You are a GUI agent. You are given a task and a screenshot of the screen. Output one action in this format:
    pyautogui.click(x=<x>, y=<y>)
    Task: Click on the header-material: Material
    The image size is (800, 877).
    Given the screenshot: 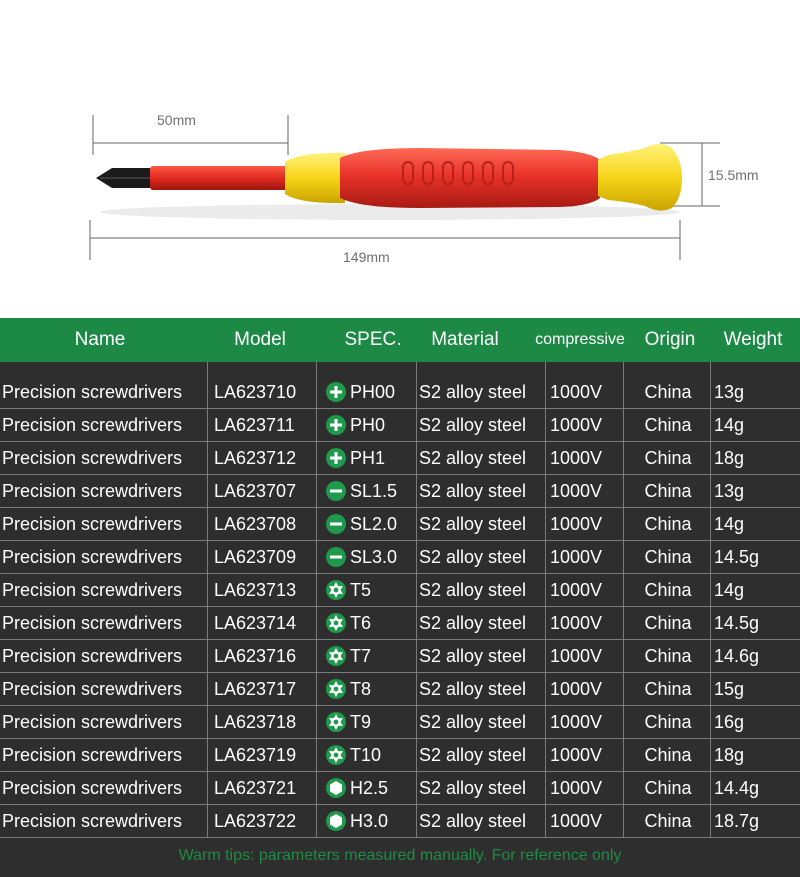 What is the action you would take?
    pyautogui.click(x=465, y=339)
    